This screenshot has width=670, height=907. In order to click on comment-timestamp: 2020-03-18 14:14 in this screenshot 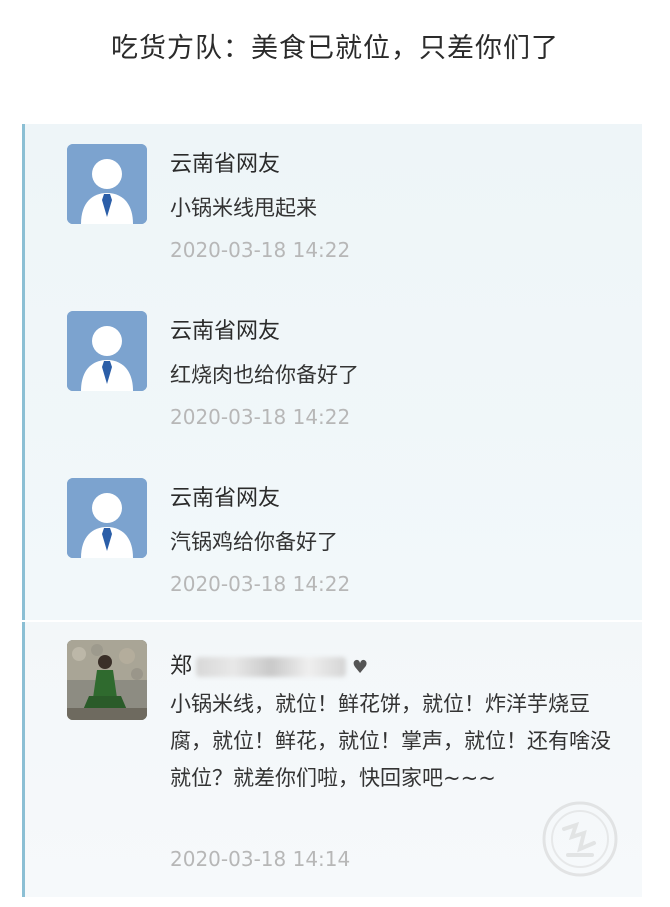, I will do `click(260, 859)`.